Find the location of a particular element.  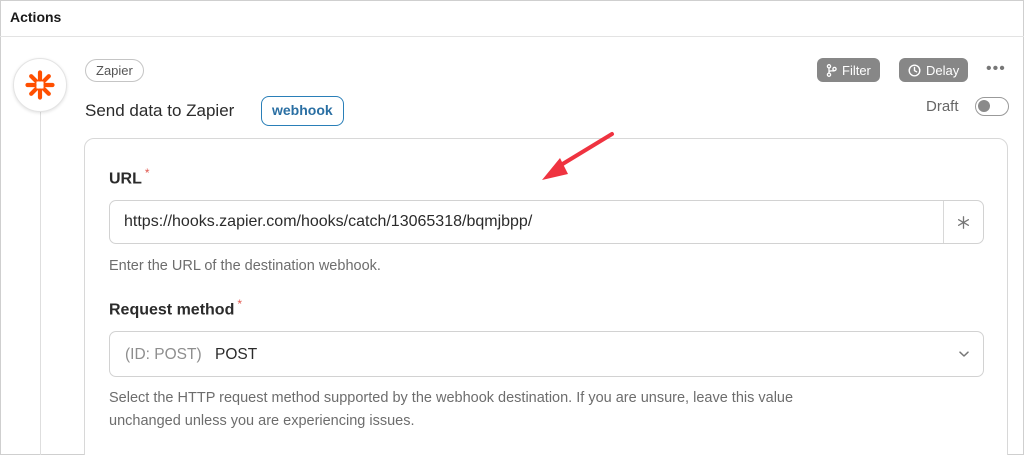

delay-label: Delay is located at coordinates (943, 70).